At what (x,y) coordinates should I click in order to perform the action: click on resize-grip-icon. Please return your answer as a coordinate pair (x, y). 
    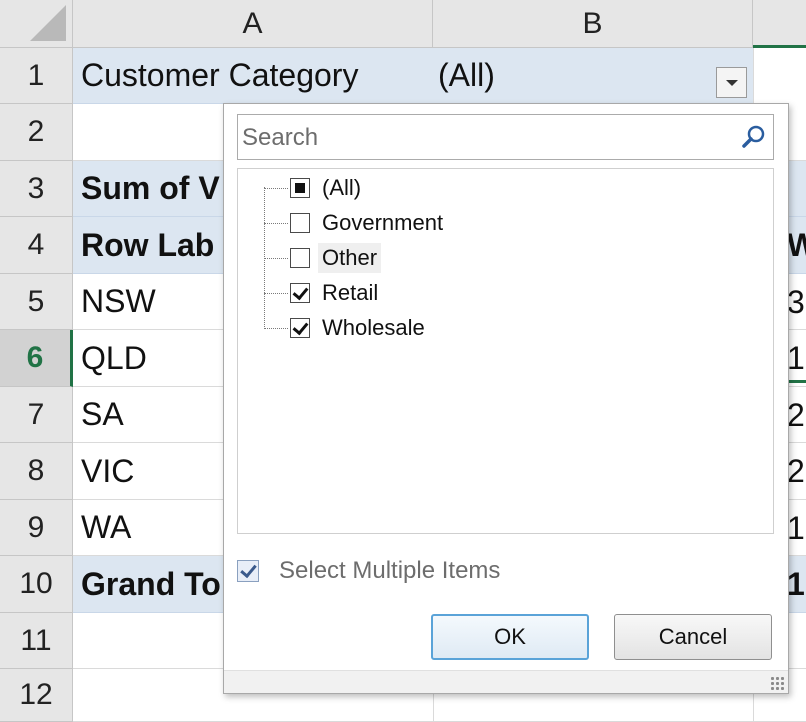
    Looking at the image, I should click on (777, 683).